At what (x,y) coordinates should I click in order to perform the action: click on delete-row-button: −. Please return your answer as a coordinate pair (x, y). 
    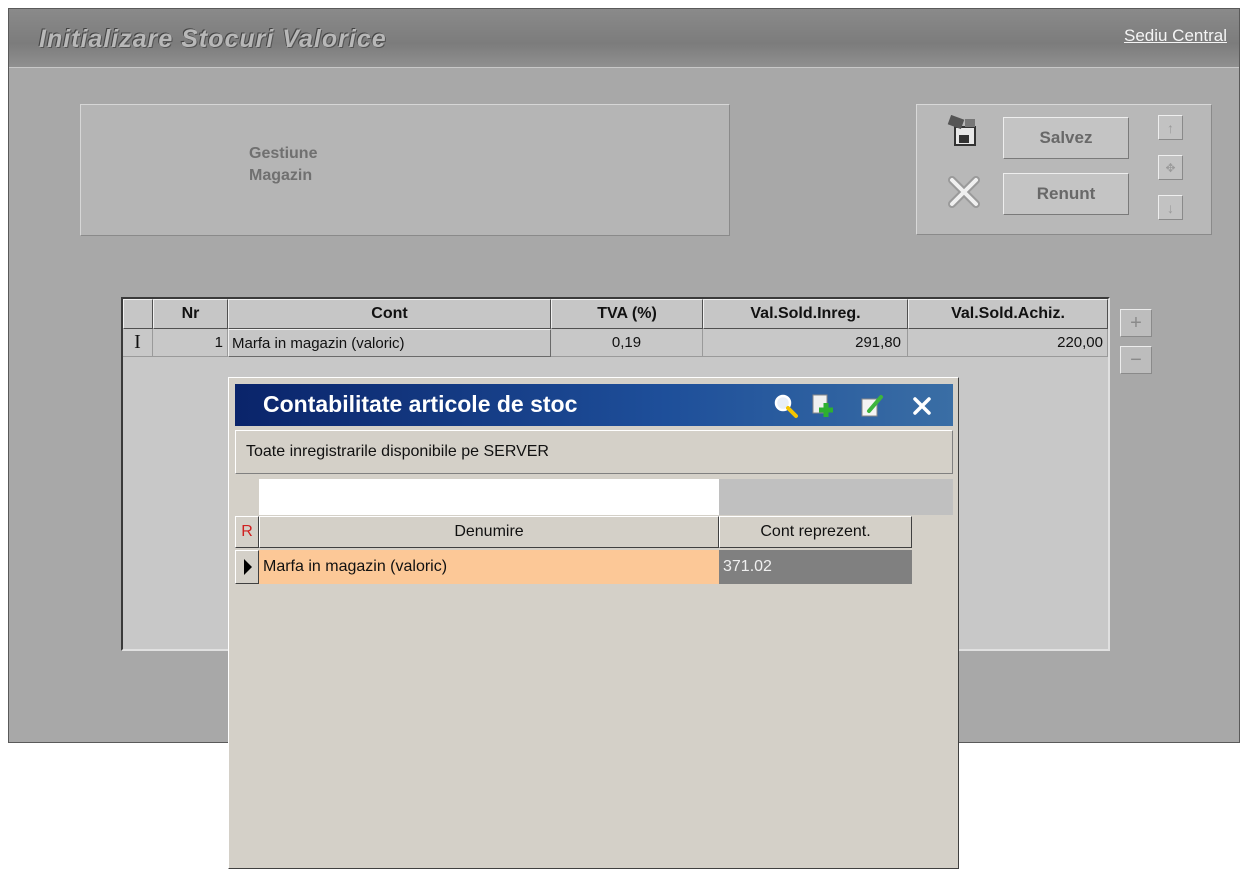
    Looking at the image, I should click on (1136, 360).